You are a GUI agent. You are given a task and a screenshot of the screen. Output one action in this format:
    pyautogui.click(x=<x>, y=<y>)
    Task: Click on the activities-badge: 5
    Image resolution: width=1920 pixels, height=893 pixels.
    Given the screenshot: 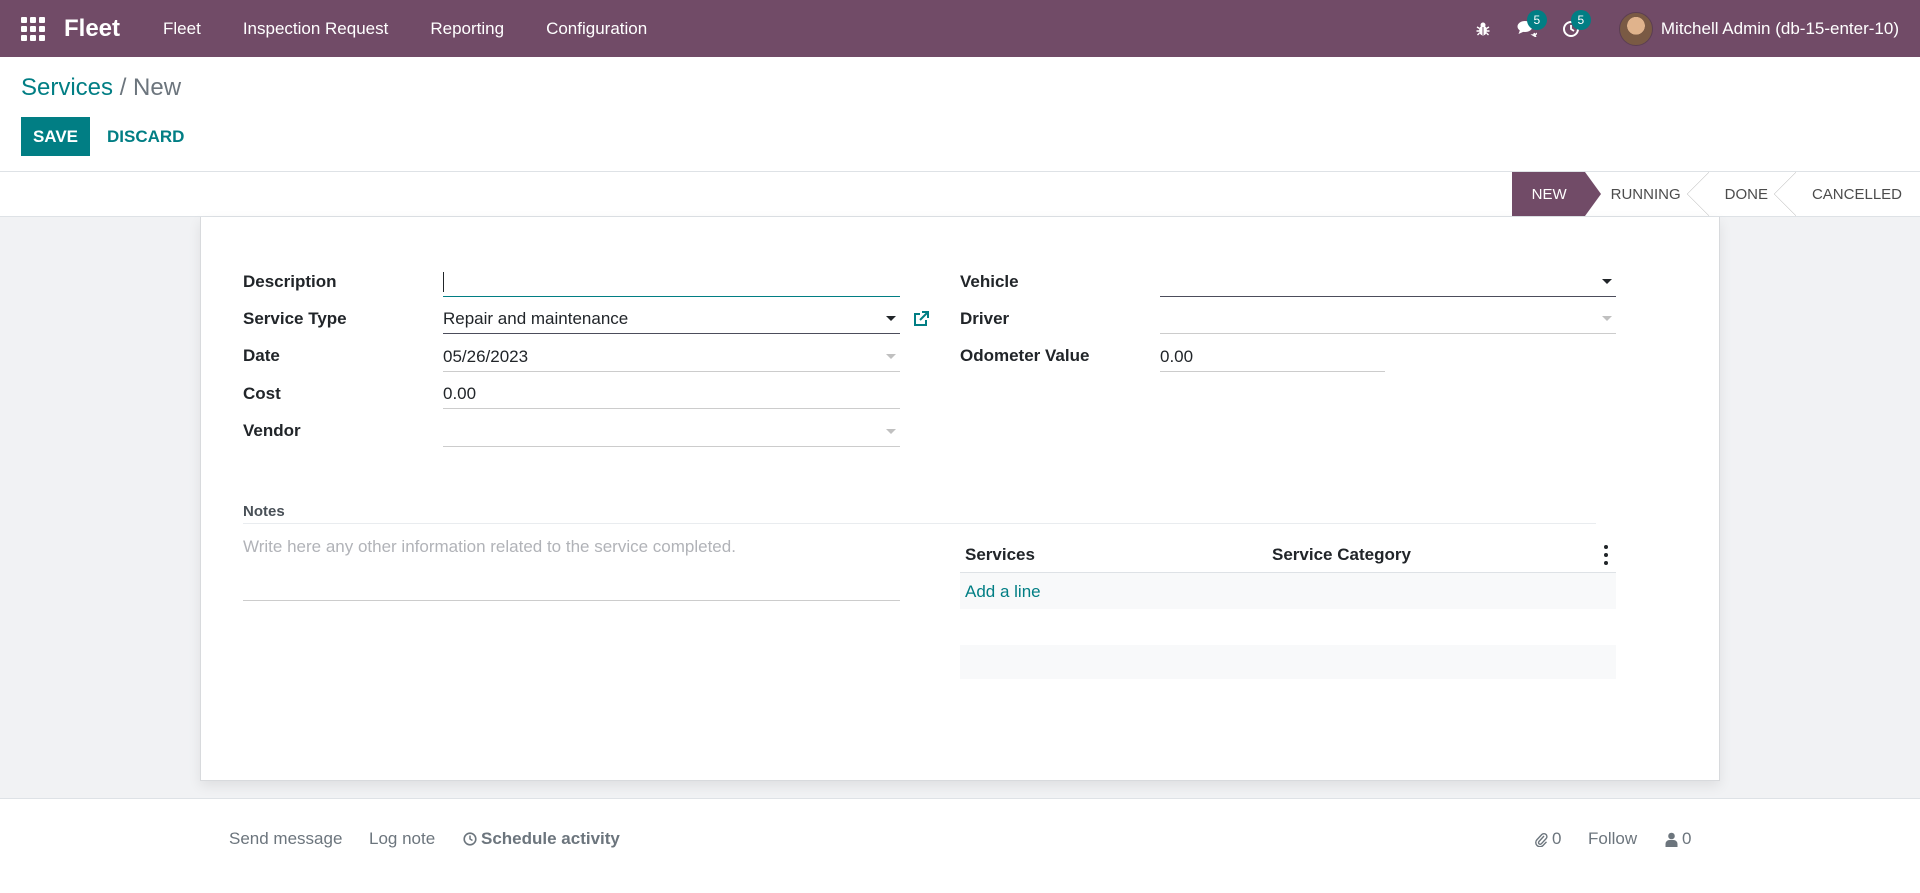 What is the action you would take?
    pyautogui.click(x=1580, y=20)
    